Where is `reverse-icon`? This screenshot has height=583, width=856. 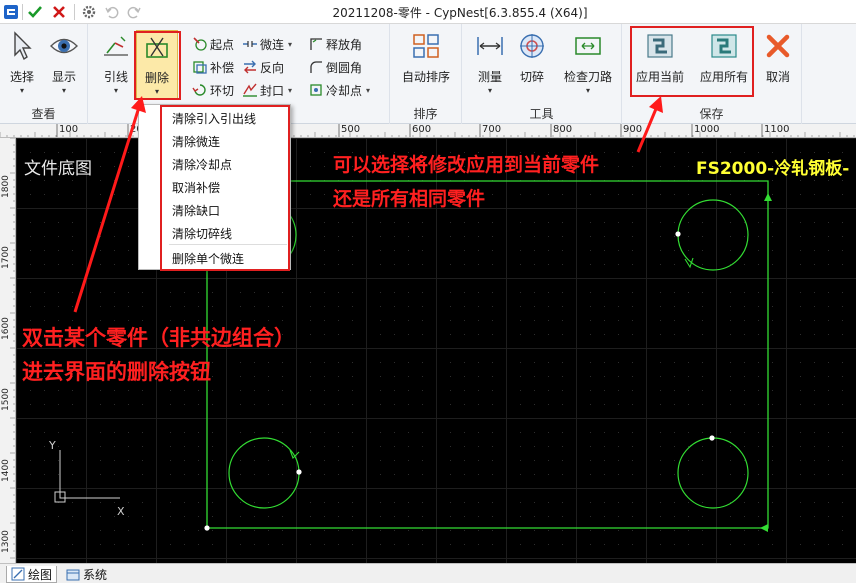
reverse-icon is located at coordinates (250, 67).